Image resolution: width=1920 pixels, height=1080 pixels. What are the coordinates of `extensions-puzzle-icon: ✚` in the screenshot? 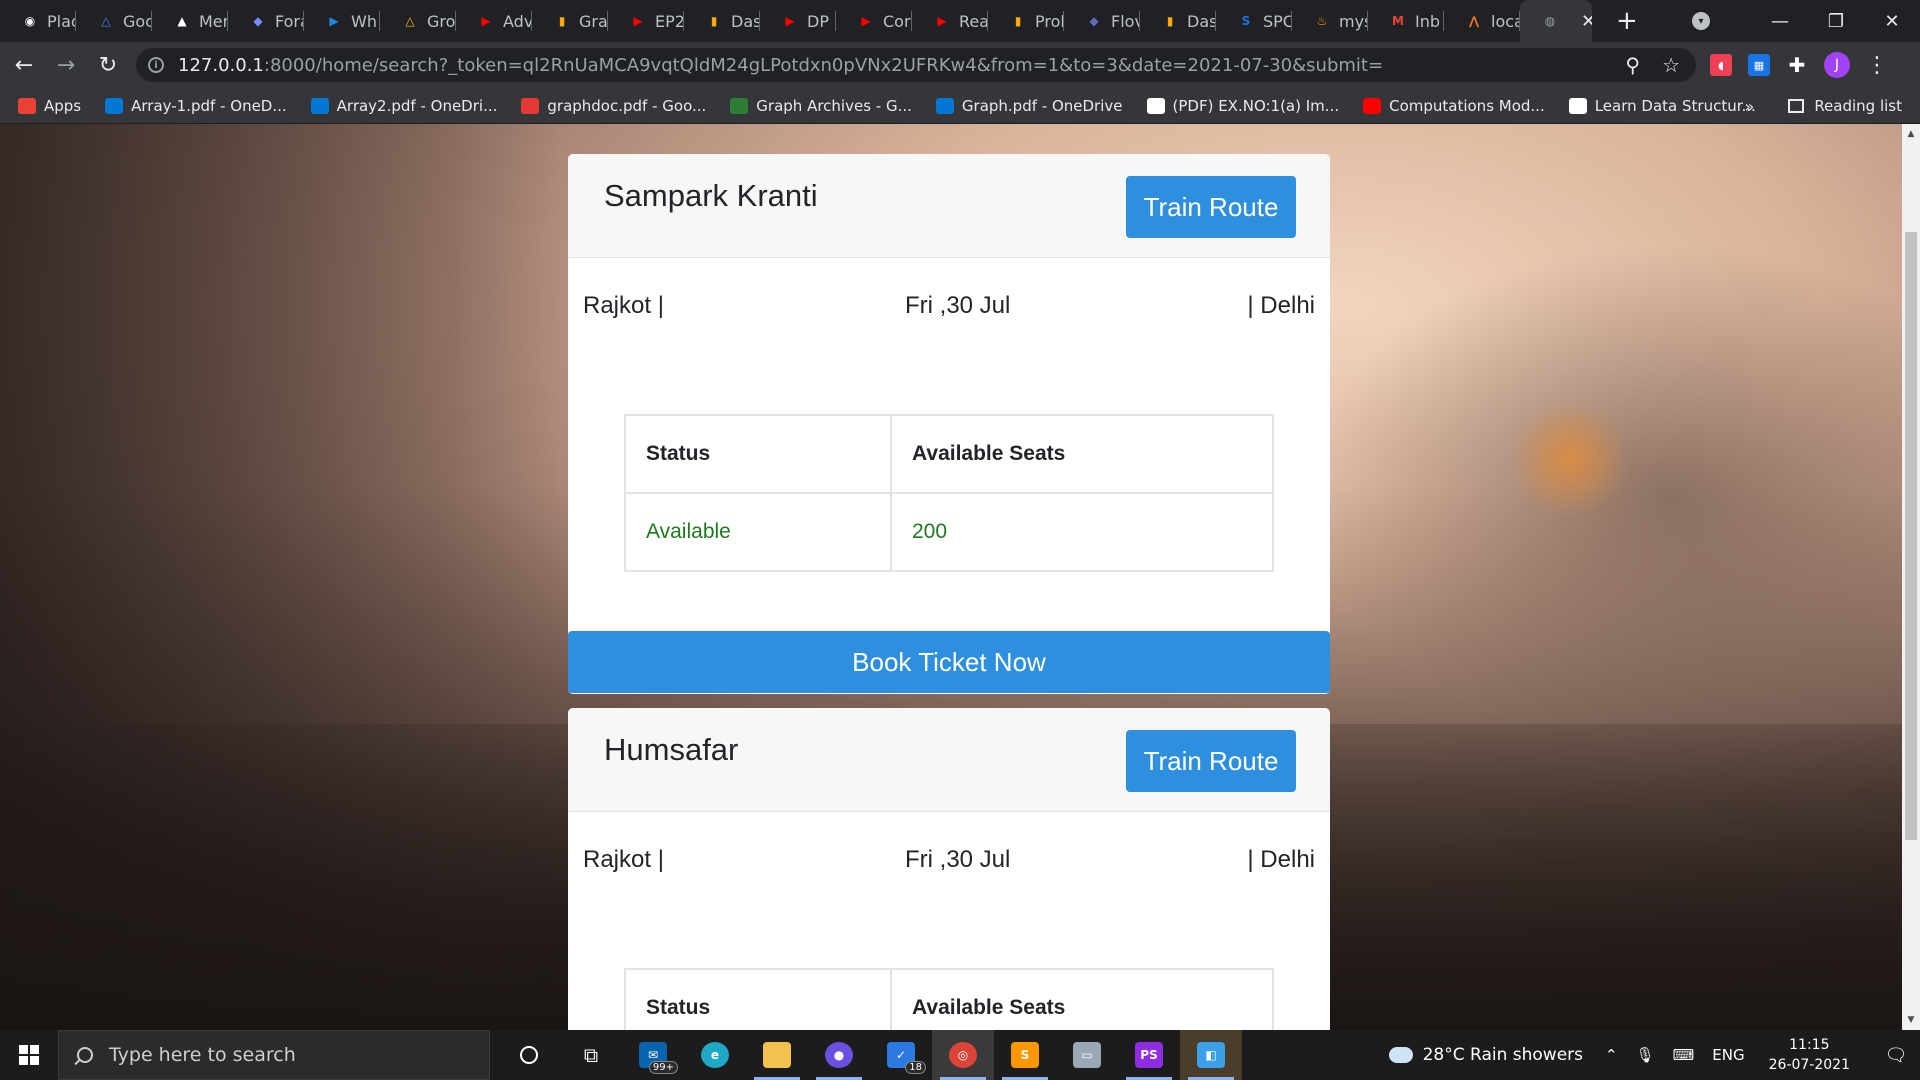 It's located at (1797, 65).